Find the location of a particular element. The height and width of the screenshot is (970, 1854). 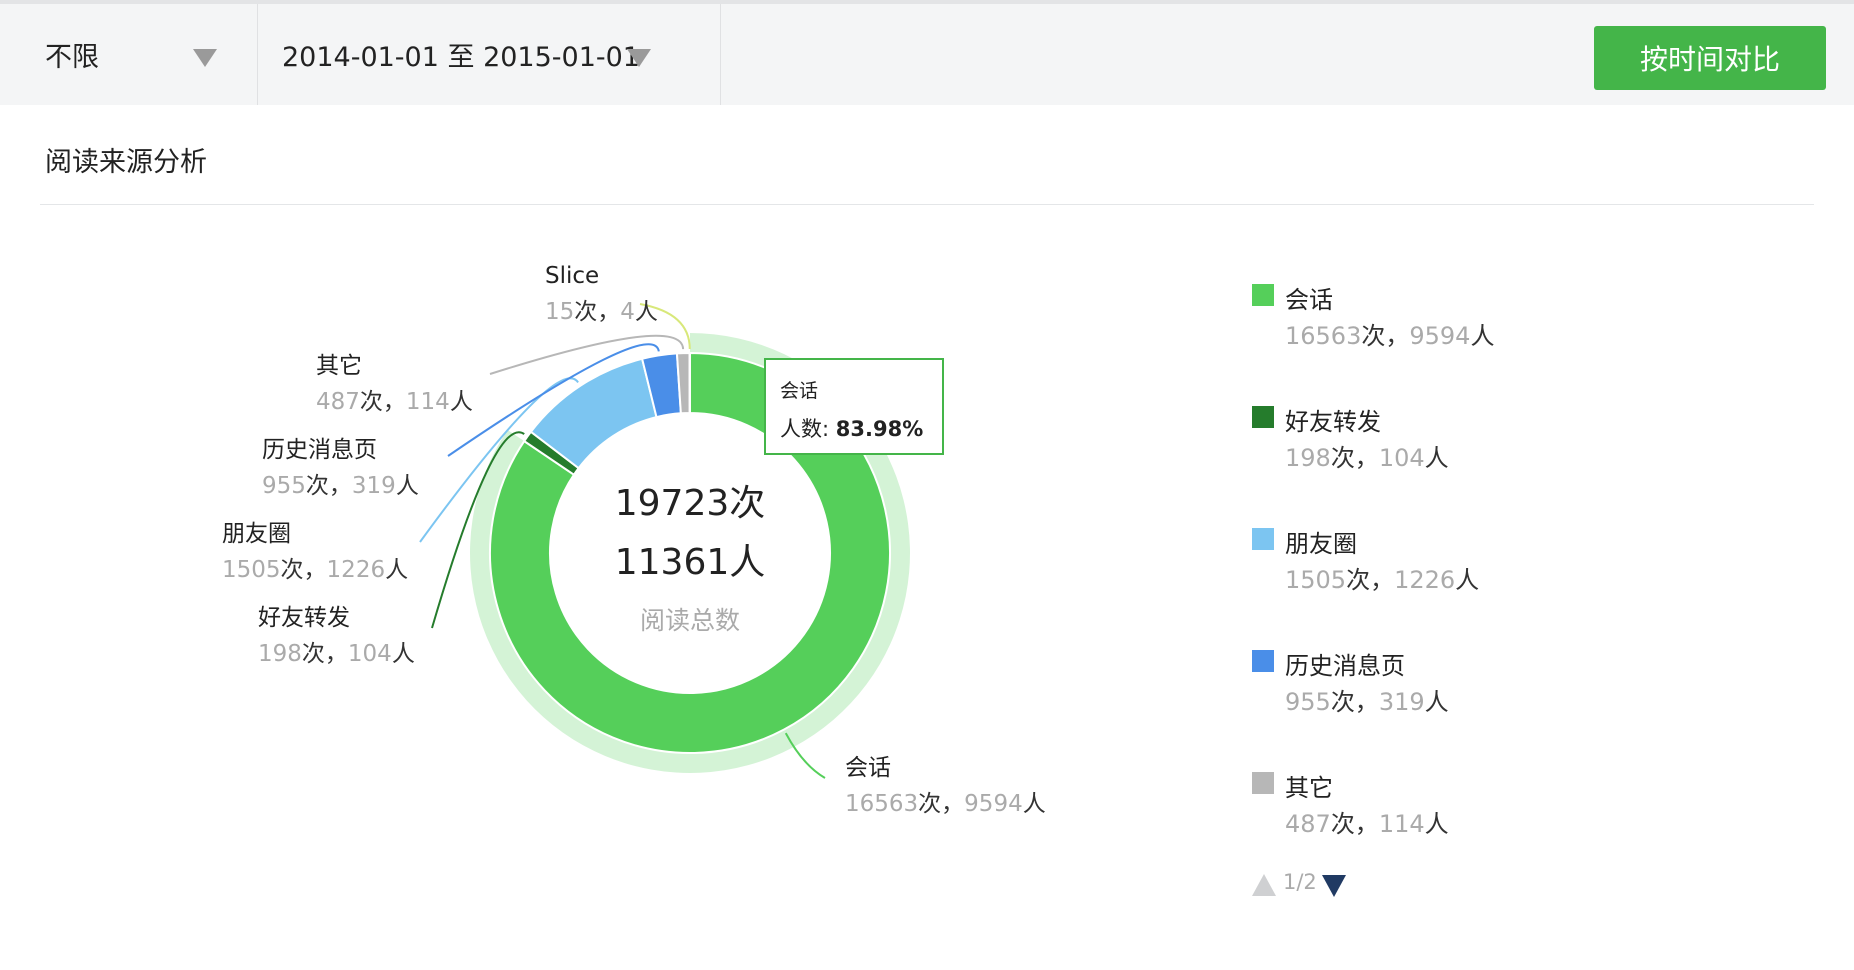

slice-label-name-2: 朋友圈 is located at coordinates (256, 534).